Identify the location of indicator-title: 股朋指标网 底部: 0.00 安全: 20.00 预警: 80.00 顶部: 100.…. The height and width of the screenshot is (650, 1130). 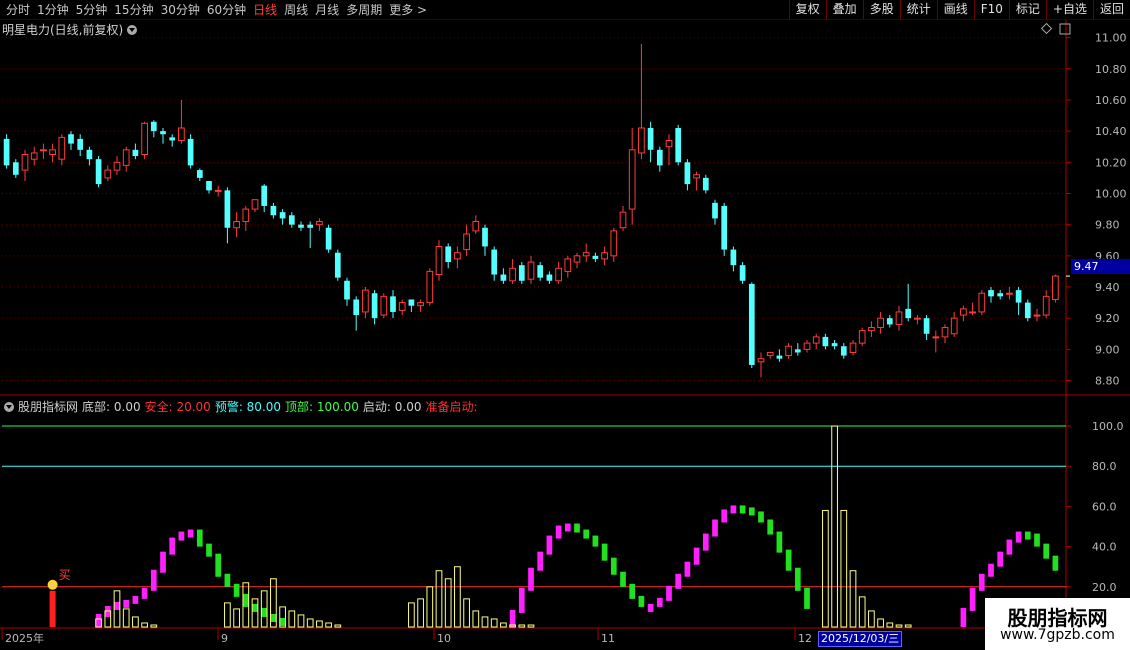
(242, 406).